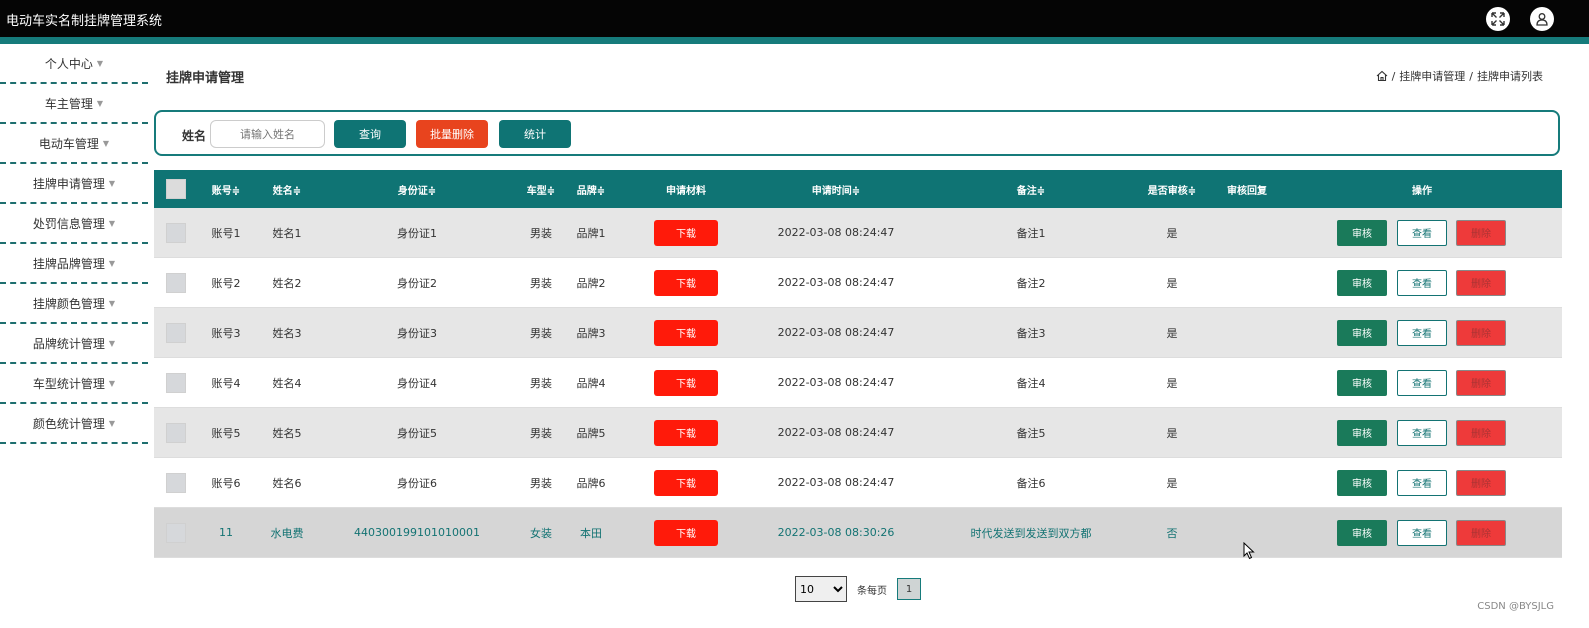 This screenshot has width=1589, height=628. Describe the element at coordinates (452, 134) in the screenshot. I see `batch-delete-button: 批量删除` at that location.